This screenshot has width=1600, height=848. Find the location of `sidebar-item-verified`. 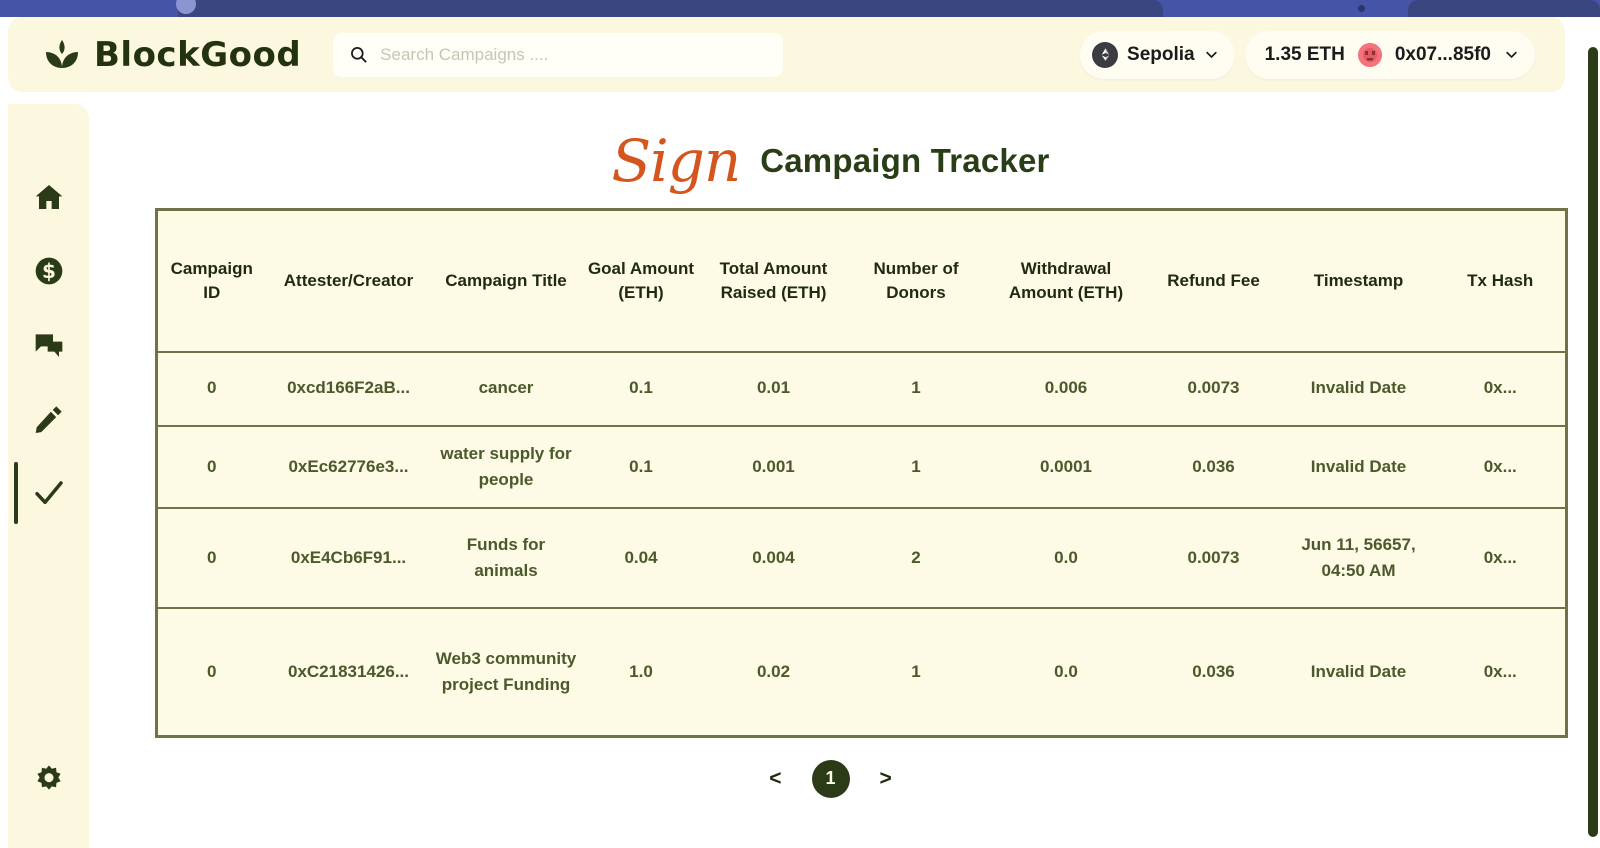

sidebar-item-verified is located at coordinates (48, 493).